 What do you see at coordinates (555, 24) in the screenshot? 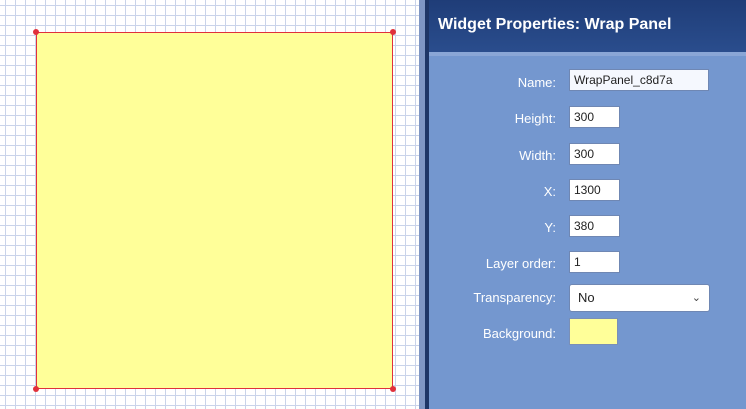
I see `properties-title: Widget Properties: Wrap Panel` at bounding box center [555, 24].